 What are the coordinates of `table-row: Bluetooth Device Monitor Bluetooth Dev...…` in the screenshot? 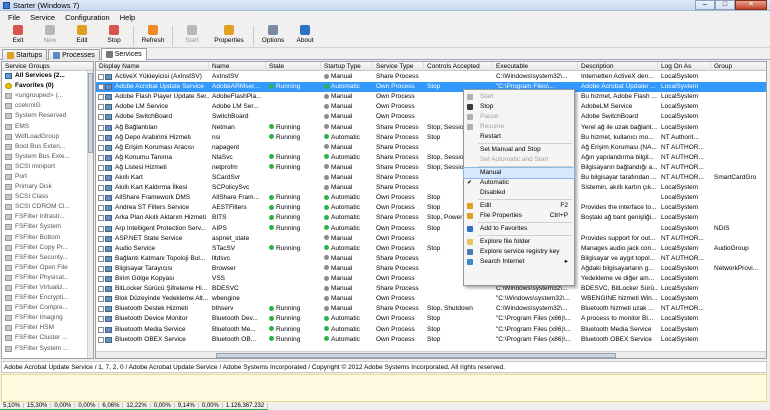 It's located at (431, 319).